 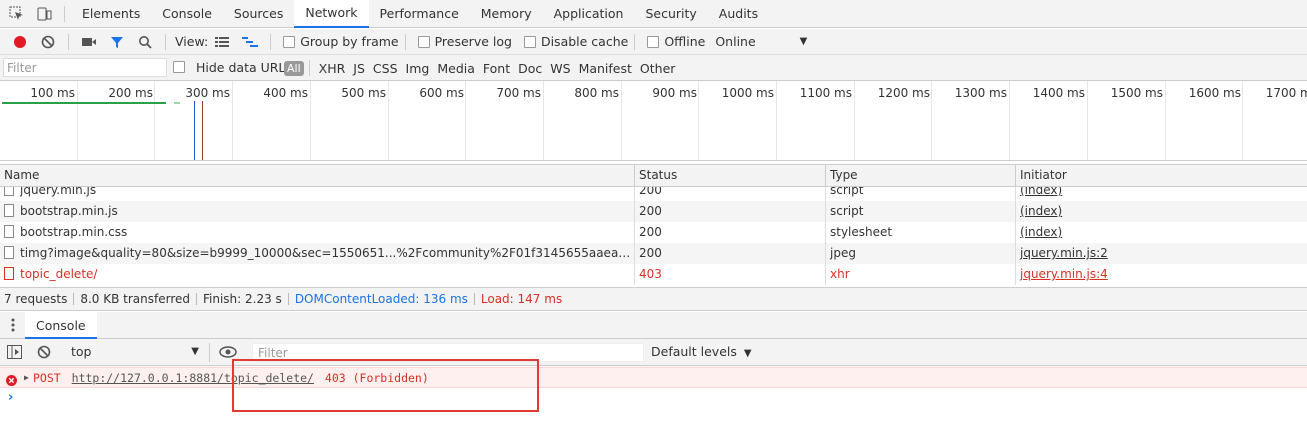 What do you see at coordinates (847, 211) in the screenshot?
I see `type-text: script` at bounding box center [847, 211].